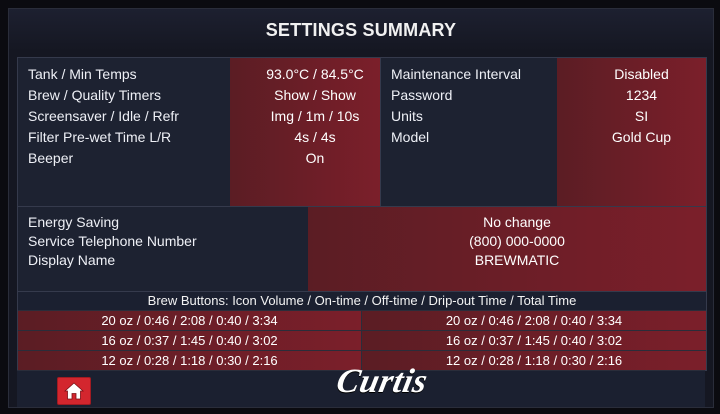 This screenshot has height=414, width=720. Describe the element at coordinates (199, 137) in the screenshot. I see `setting-row-filter-prewet: Filter Pre-wet Time L/R 4s / 4s` at that location.